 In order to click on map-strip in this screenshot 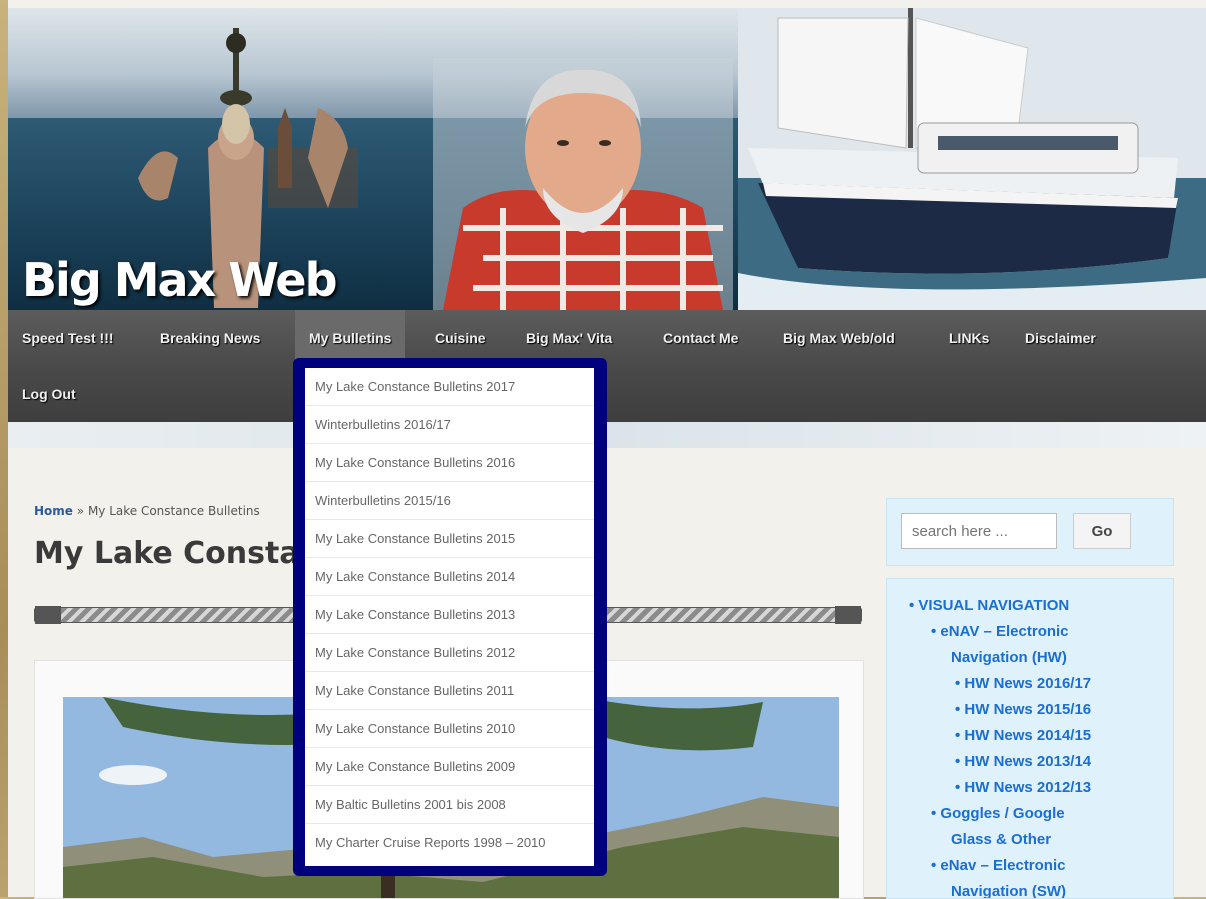, I will do `click(607, 435)`.